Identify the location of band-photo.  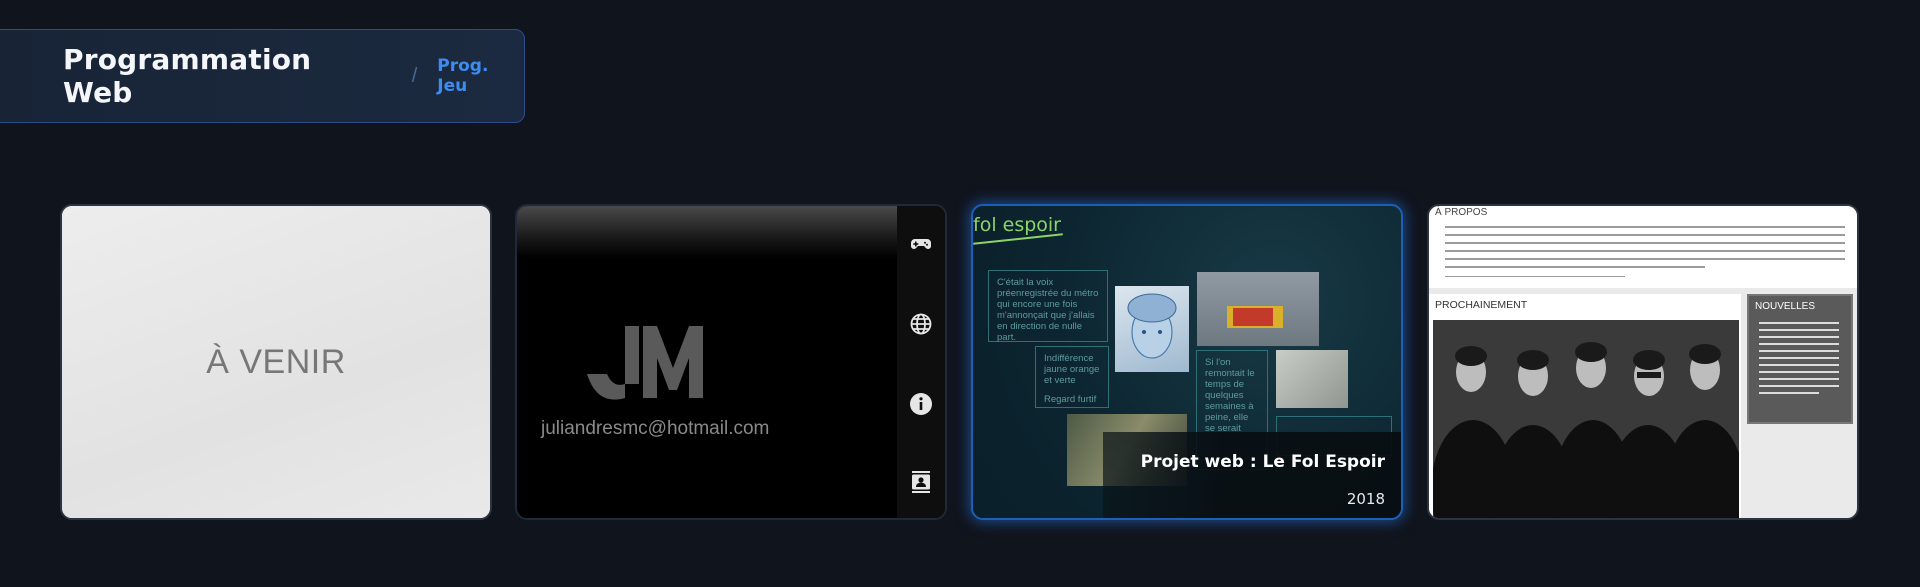
(1586, 419).